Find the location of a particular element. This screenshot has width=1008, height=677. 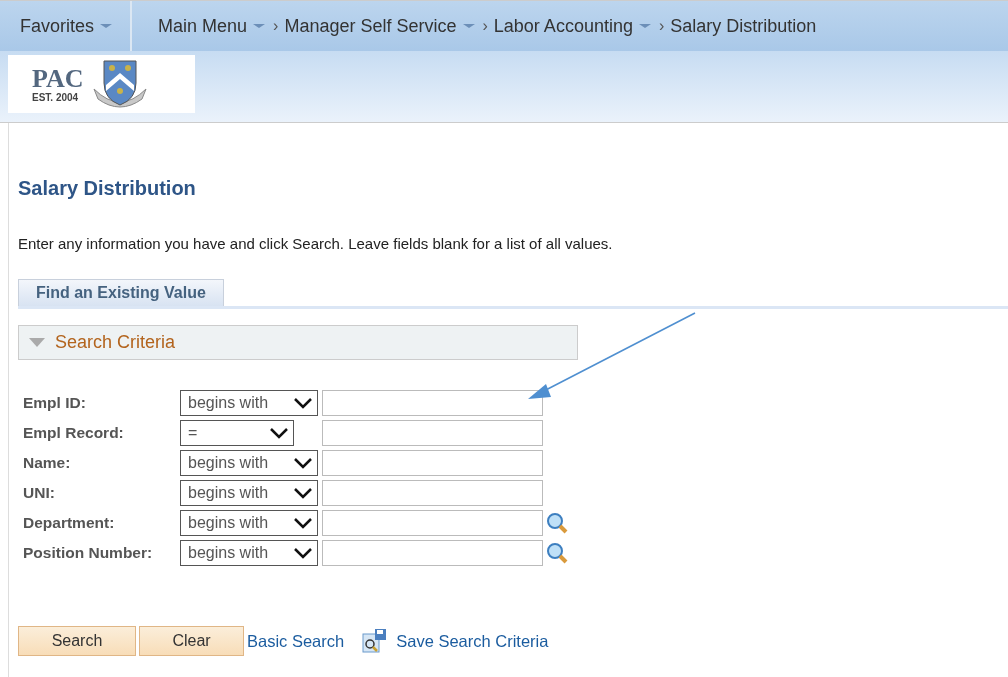

action-button: Clear is located at coordinates (191, 641).